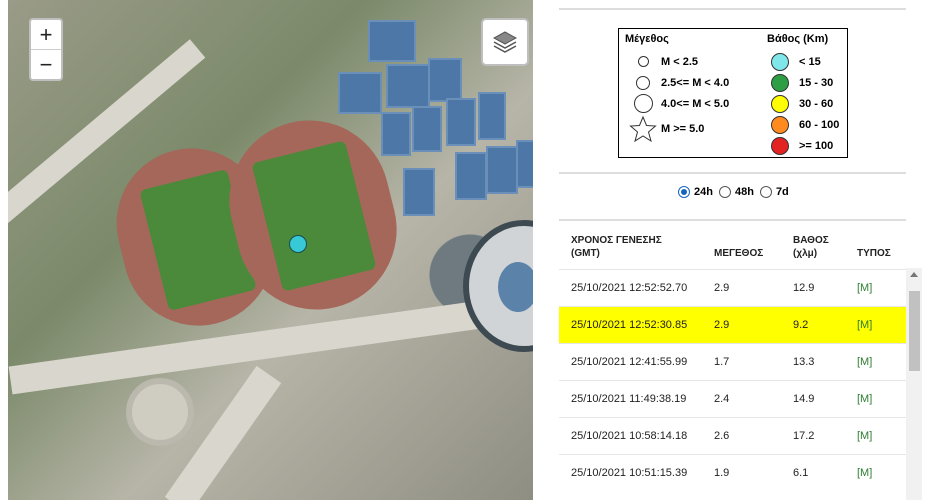  I want to click on legend-size-row: M < 2.5, so click(677, 61).